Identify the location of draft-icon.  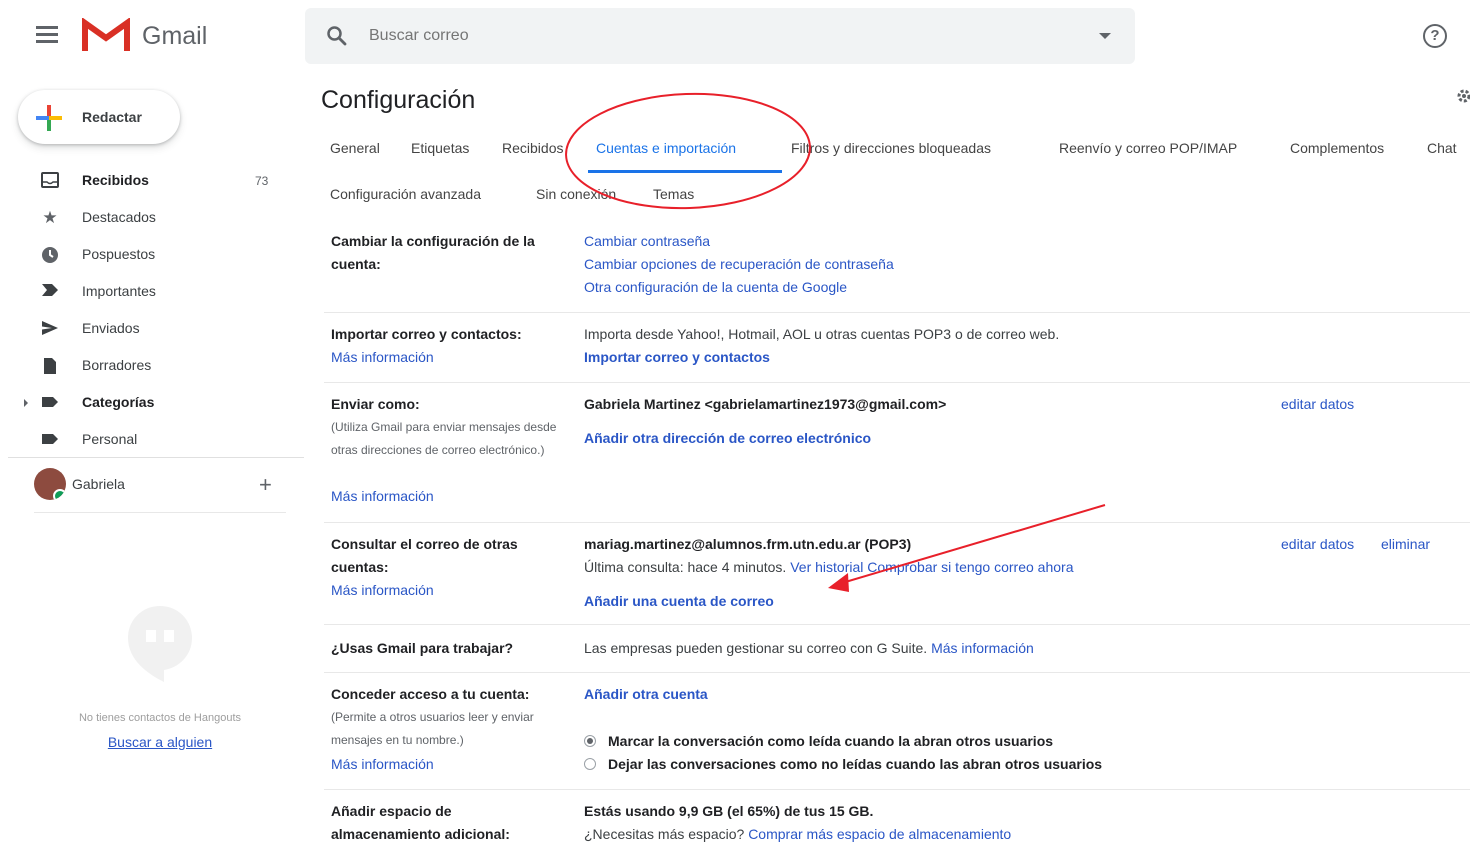
(50, 366).